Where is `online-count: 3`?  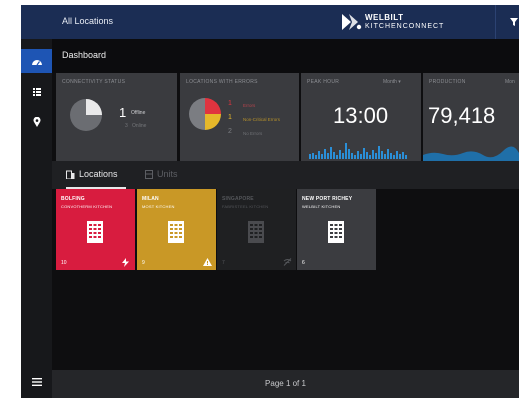
online-count: 3 is located at coordinates (126, 126).